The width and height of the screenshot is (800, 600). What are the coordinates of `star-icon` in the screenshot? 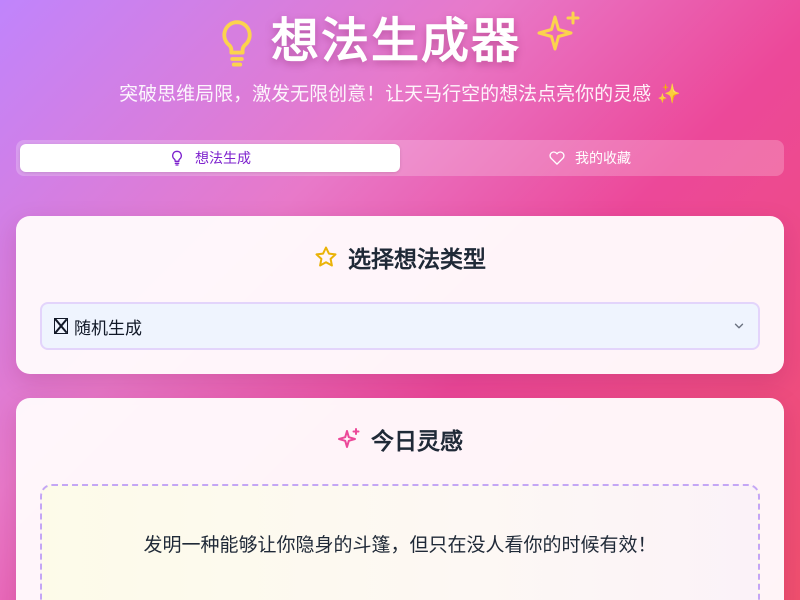 It's located at (326, 256).